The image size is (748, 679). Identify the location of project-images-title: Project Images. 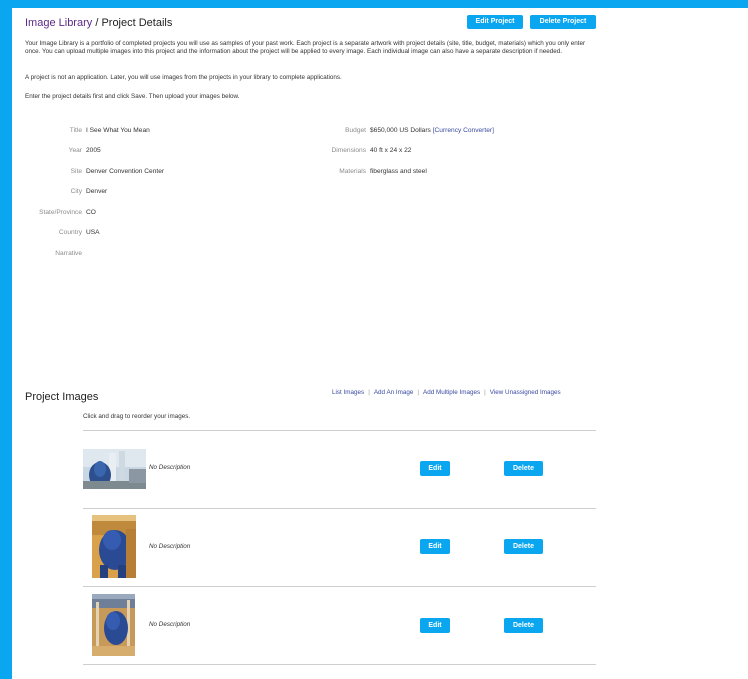
(62, 397).